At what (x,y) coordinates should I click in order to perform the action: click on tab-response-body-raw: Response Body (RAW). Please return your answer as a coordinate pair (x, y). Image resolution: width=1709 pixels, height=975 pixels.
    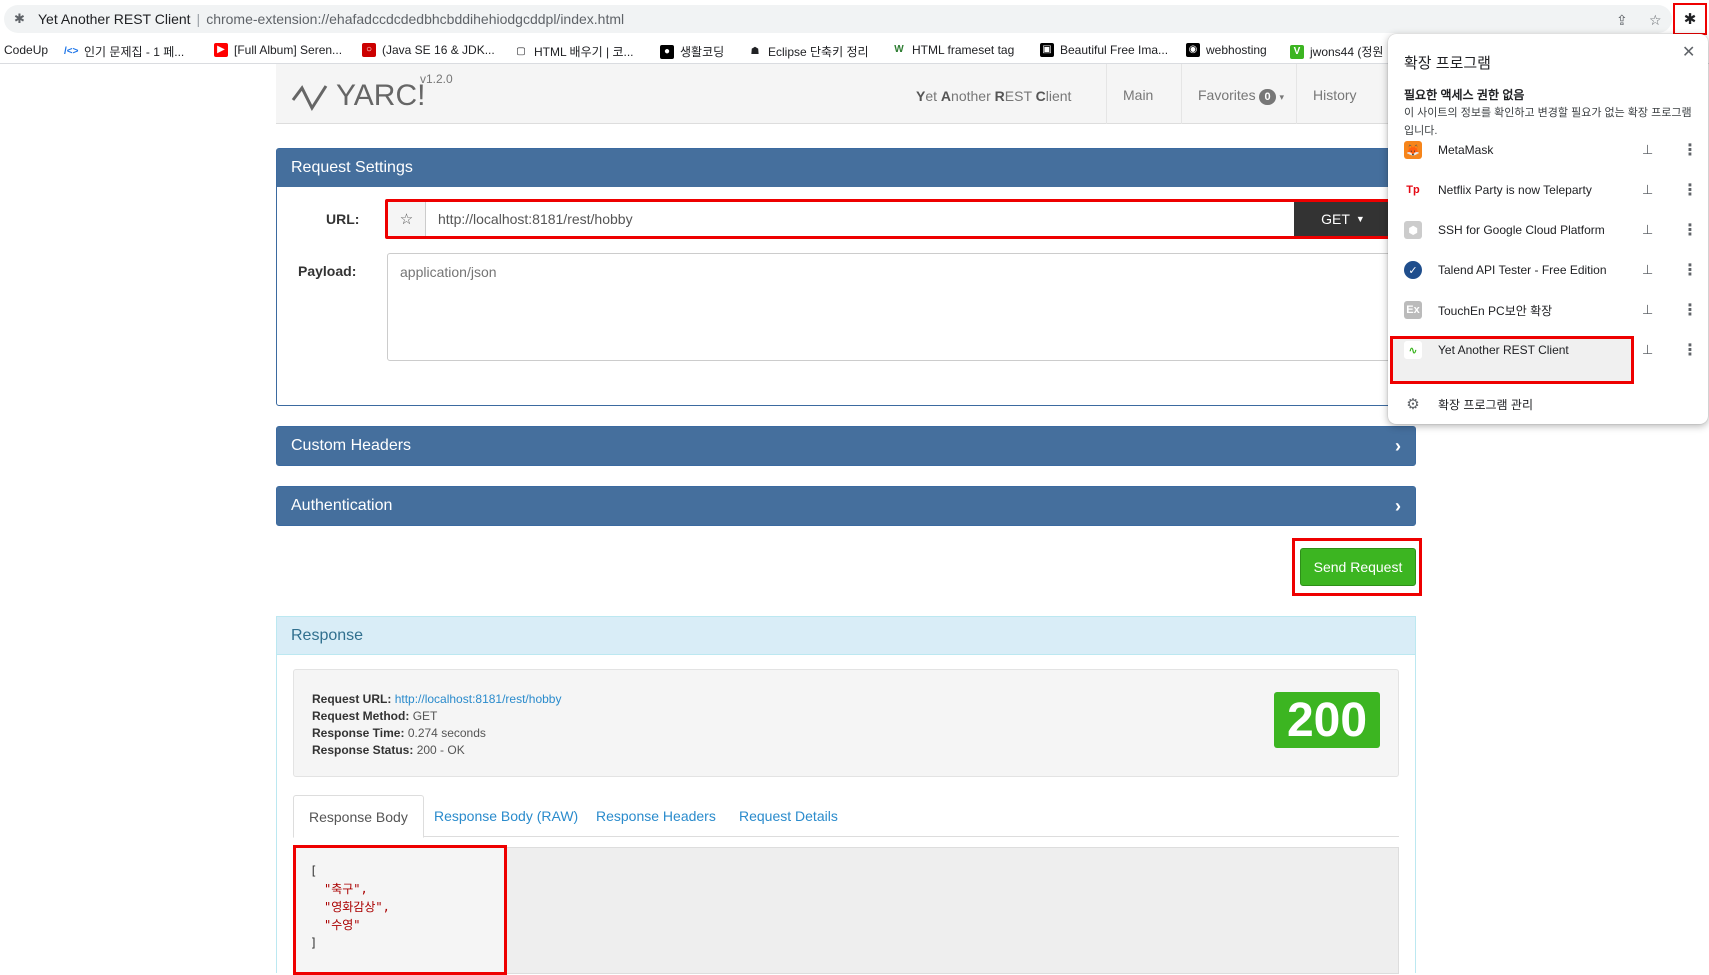
    Looking at the image, I should click on (506, 816).